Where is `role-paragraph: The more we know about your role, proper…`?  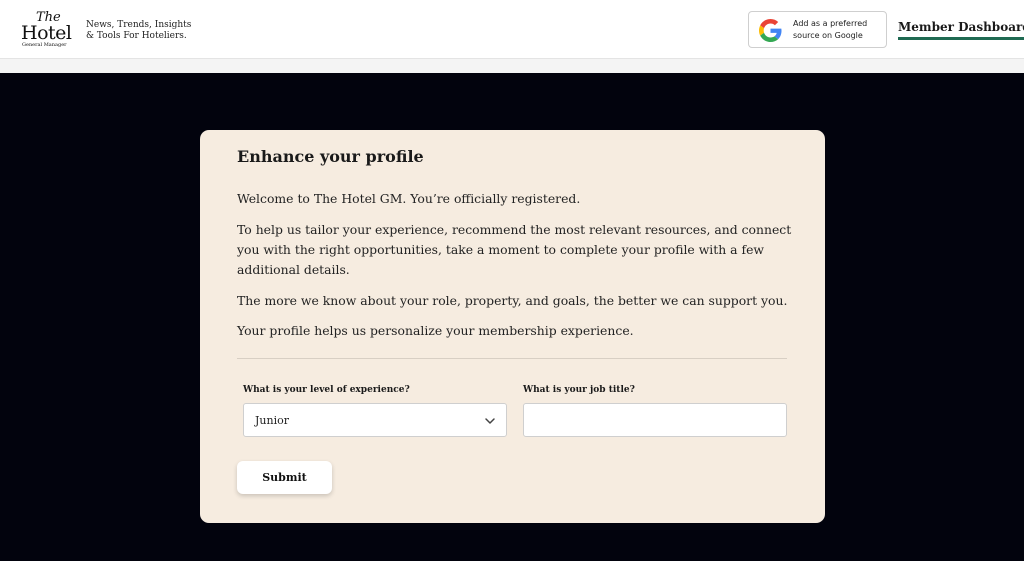
role-paragraph: The more we know about your role, proper… is located at coordinates (512, 300).